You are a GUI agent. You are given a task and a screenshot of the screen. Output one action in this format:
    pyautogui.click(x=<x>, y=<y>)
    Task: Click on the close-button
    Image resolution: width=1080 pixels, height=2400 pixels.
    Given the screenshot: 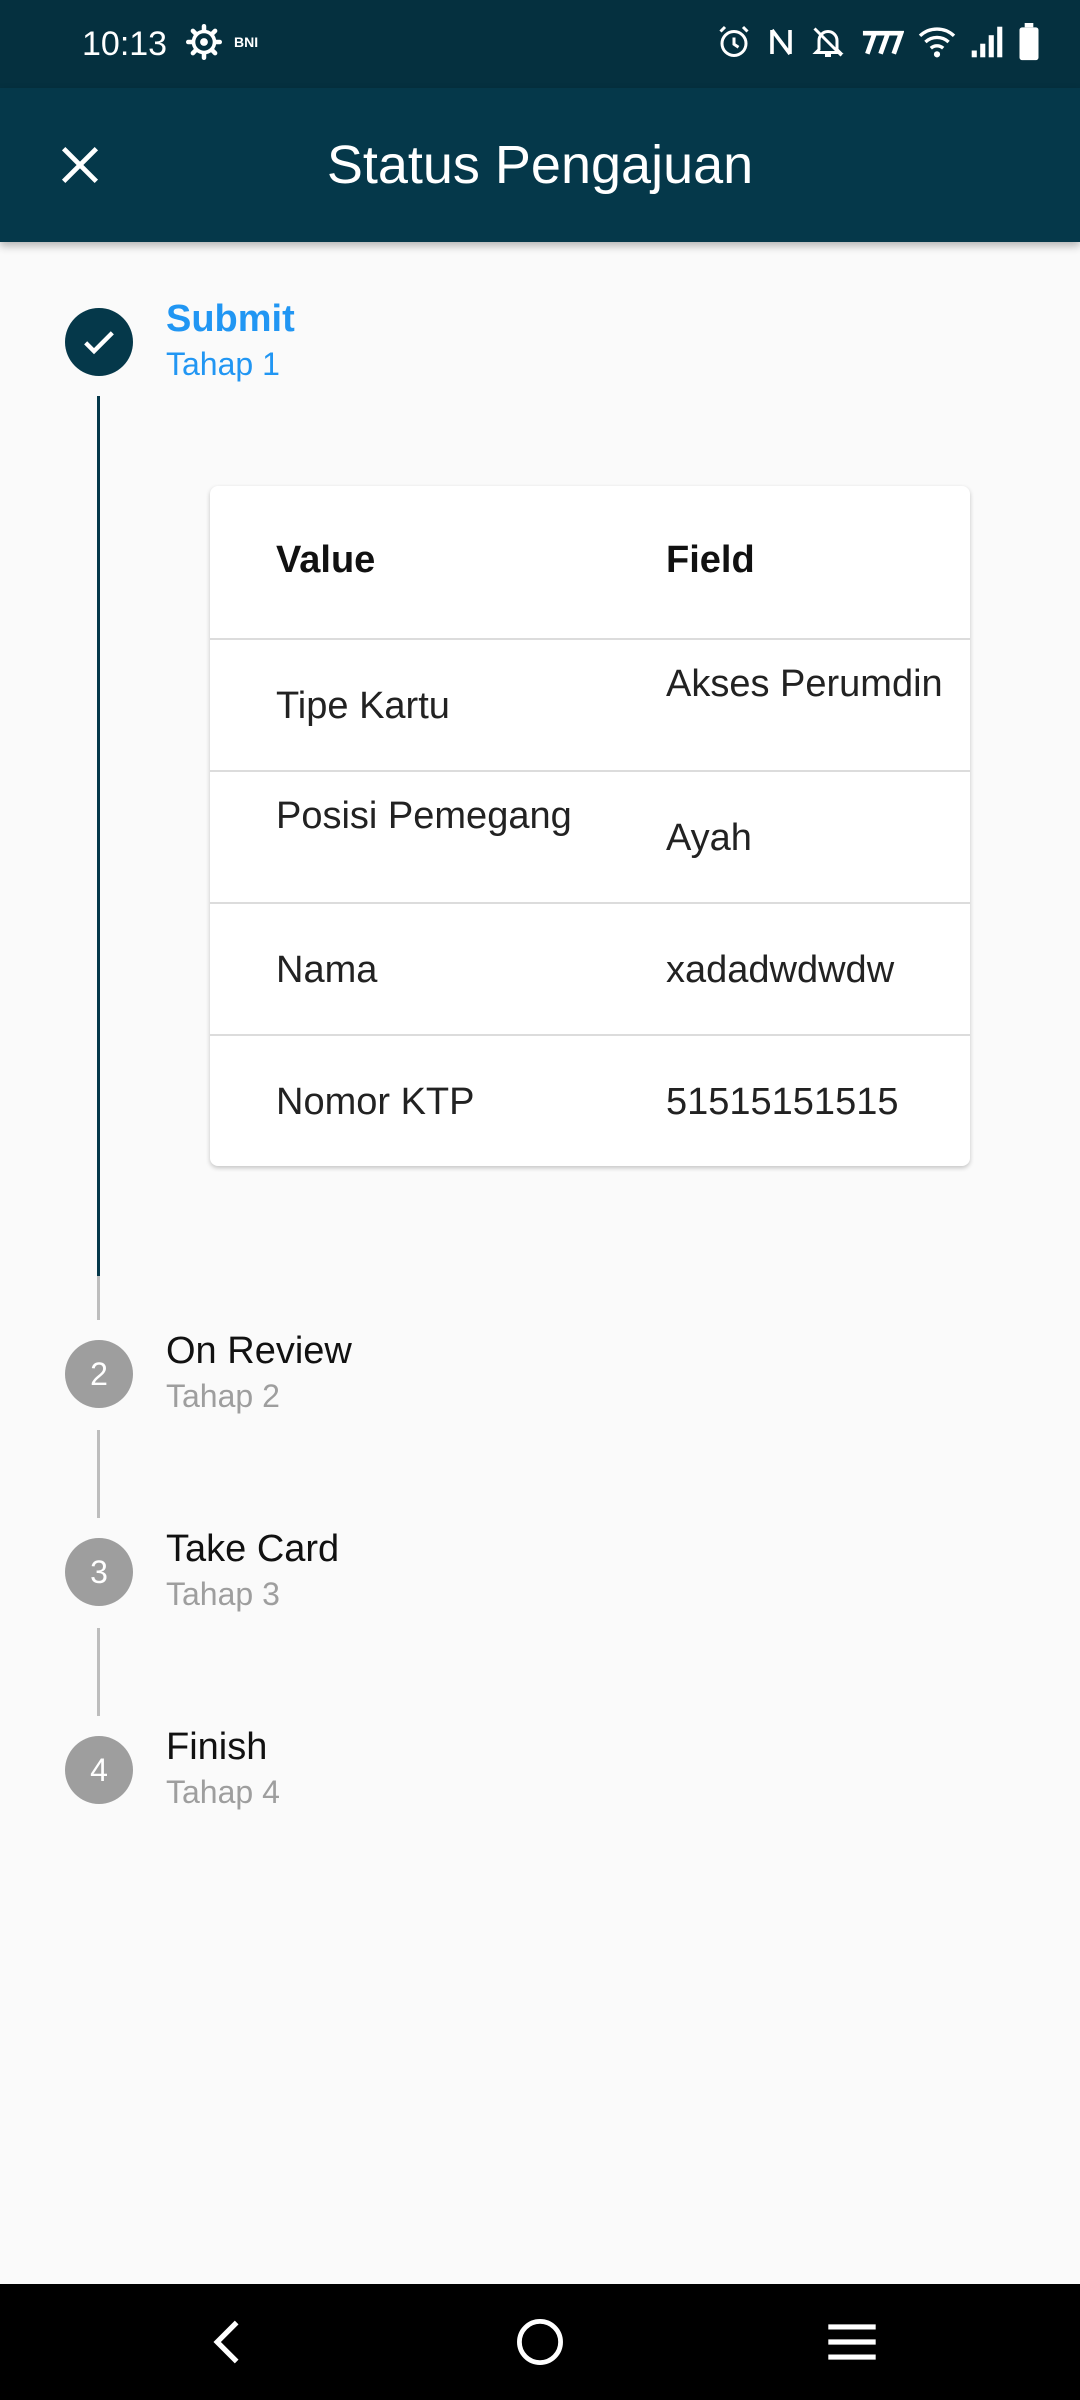 What is the action you would take?
    pyautogui.click(x=80, y=165)
    